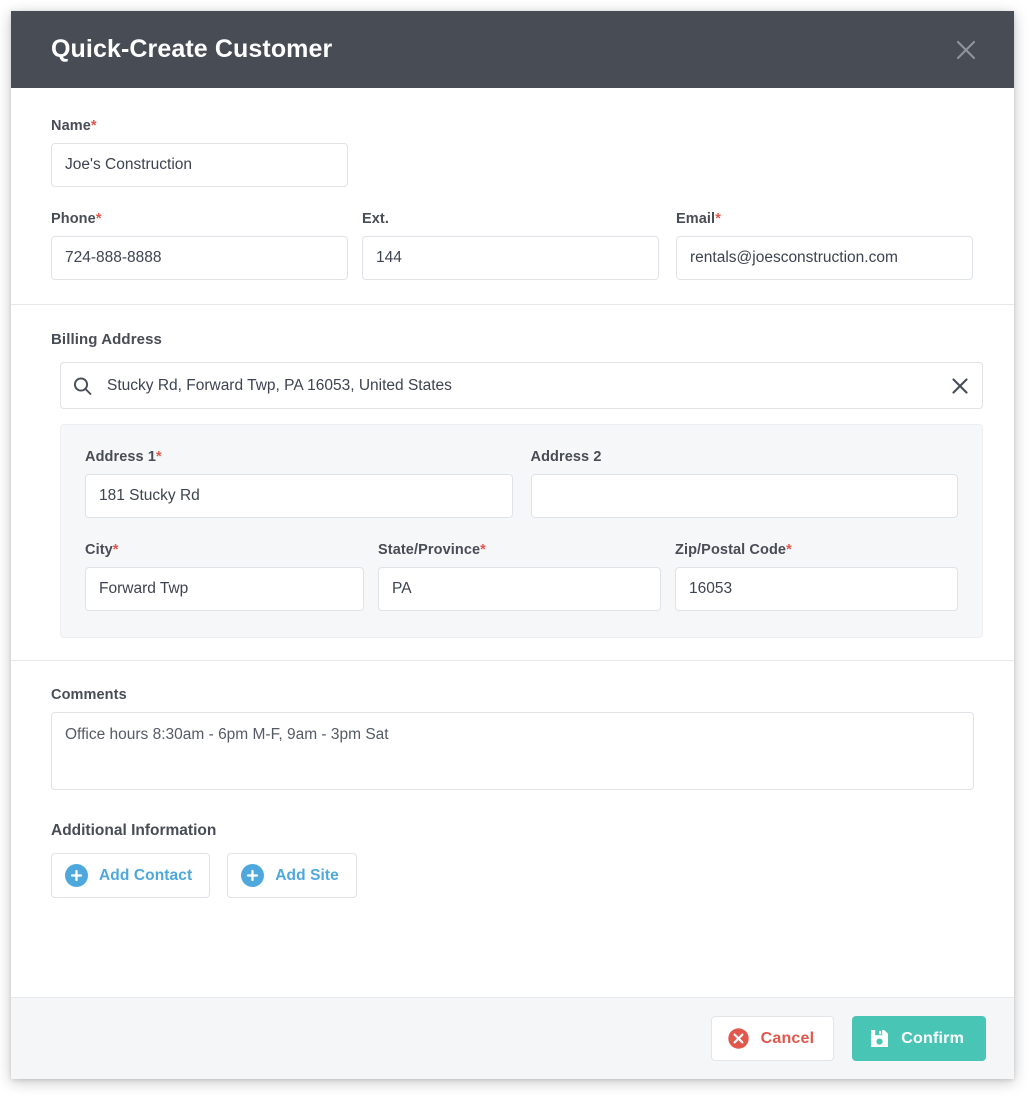 This screenshot has height=1096, width=1033. I want to click on state-field-group: State/Province*, so click(519, 576).